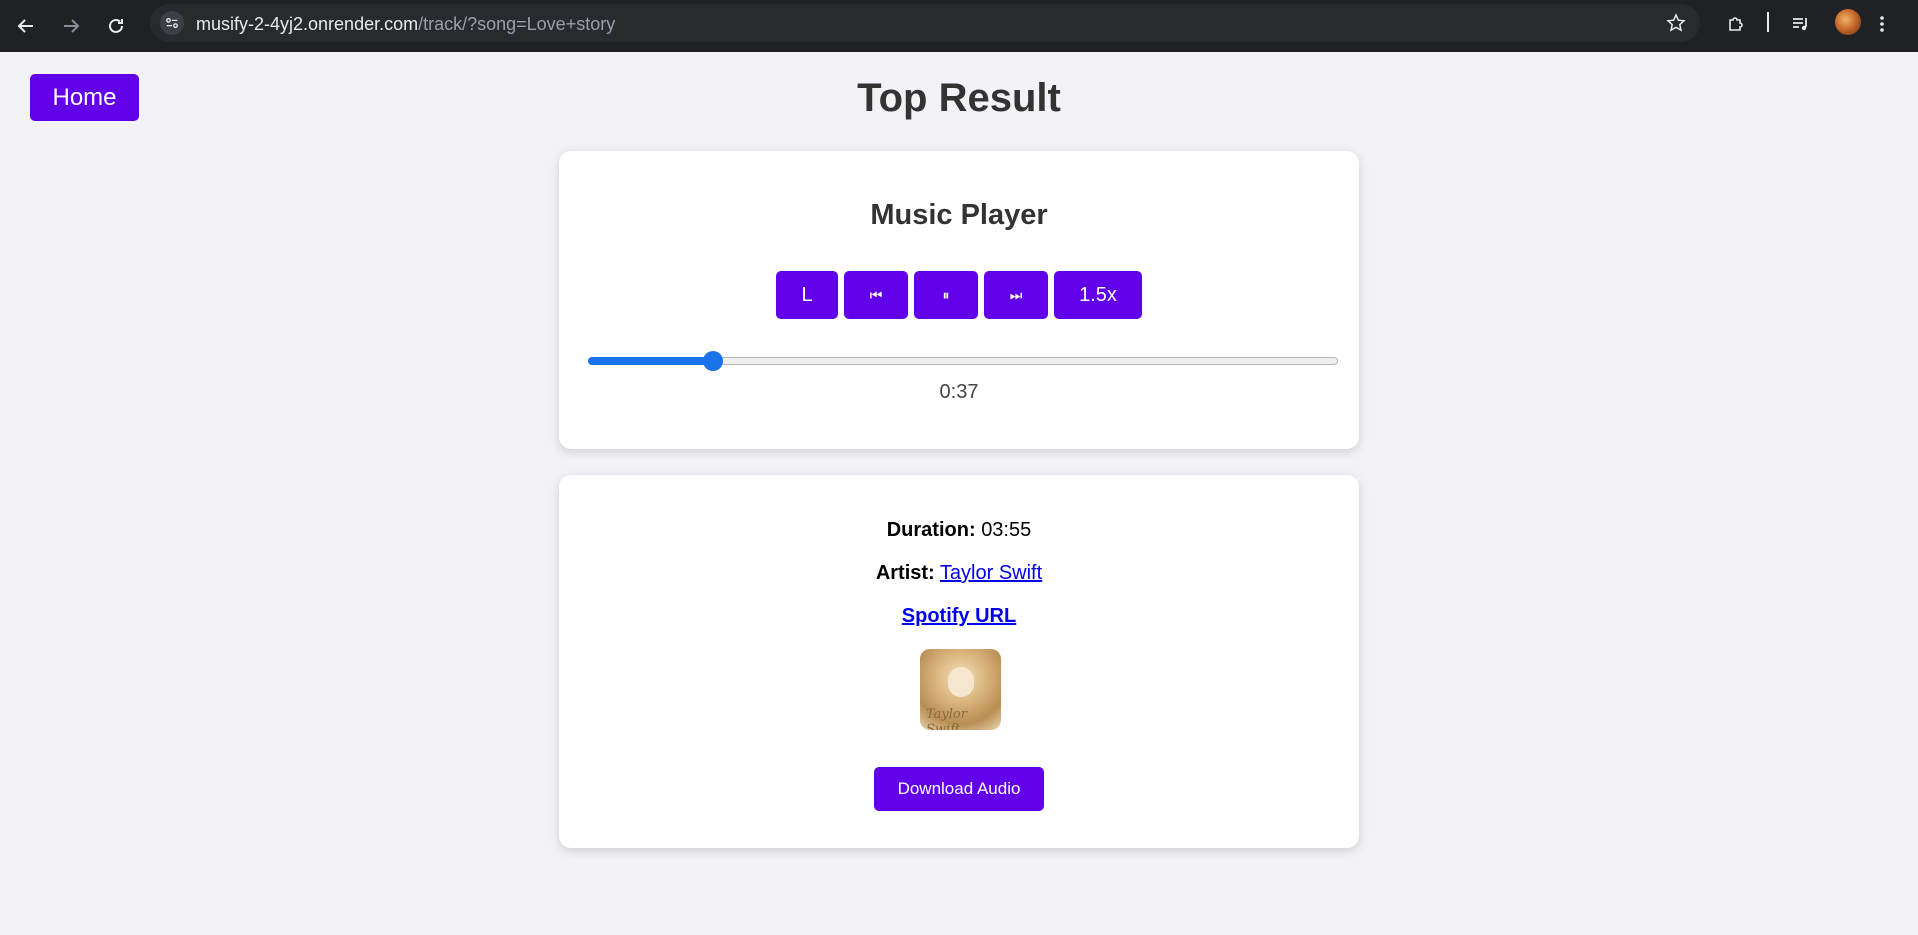 The image size is (1918, 935). Describe the element at coordinates (307, 24) in the screenshot. I see `url-host: musify-2-4yj2.onrender.com` at that location.